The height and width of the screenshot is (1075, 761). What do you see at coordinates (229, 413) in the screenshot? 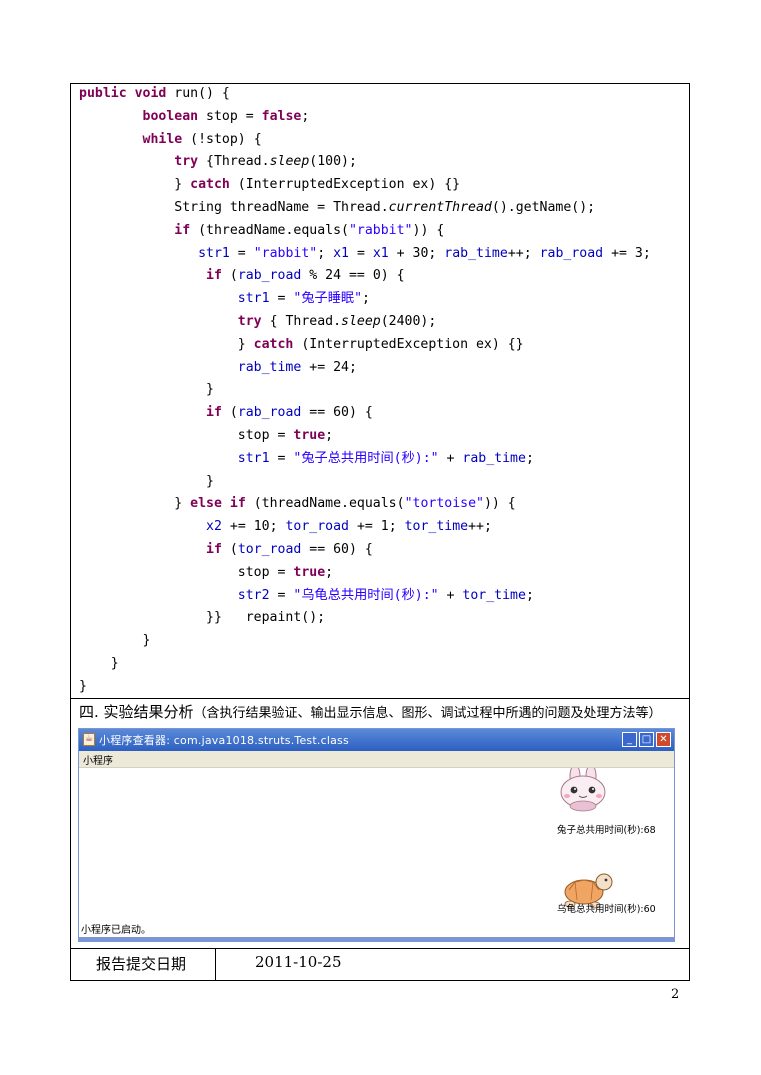
I see `code-token: (` at bounding box center [229, 413].